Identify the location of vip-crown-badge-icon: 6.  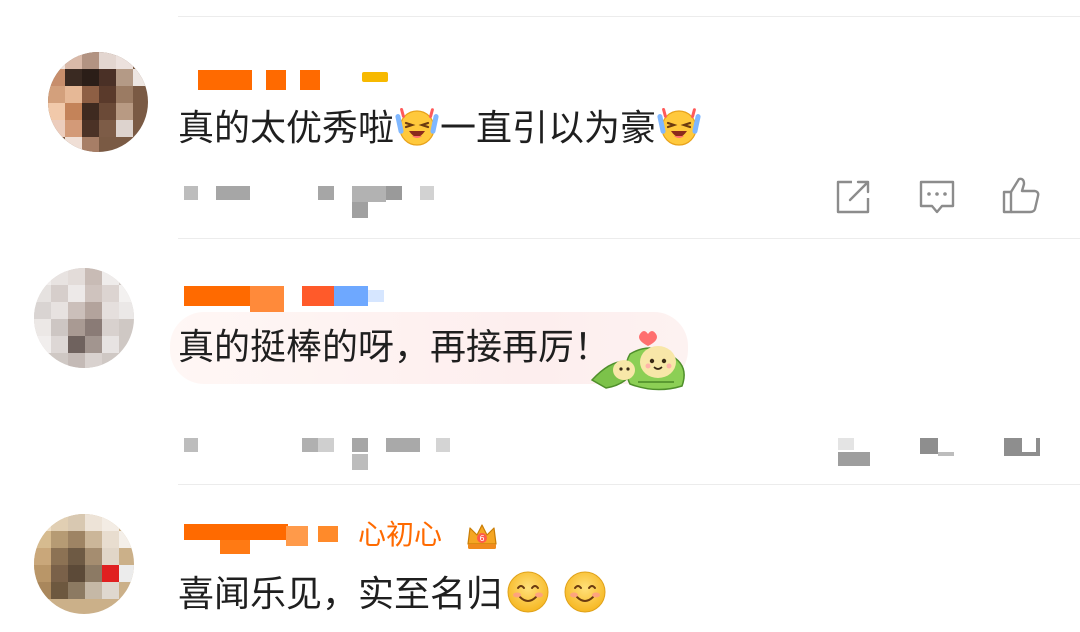
(482, 536).